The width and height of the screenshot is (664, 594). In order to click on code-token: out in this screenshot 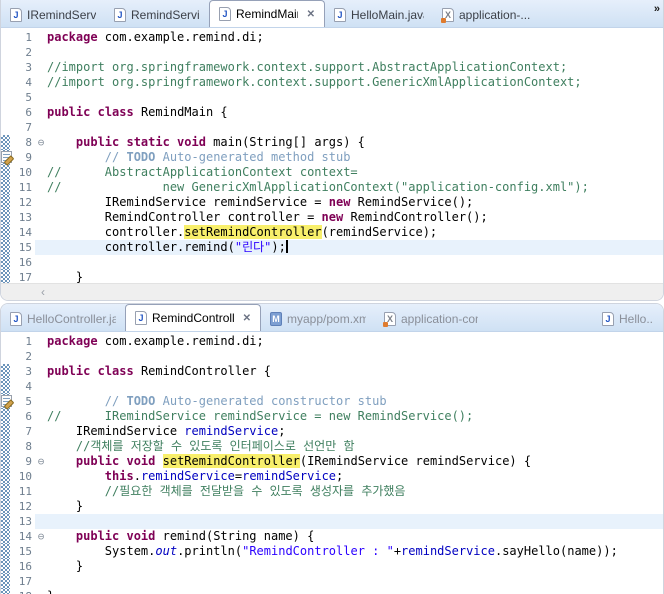, I will do `click(166, 551)`.